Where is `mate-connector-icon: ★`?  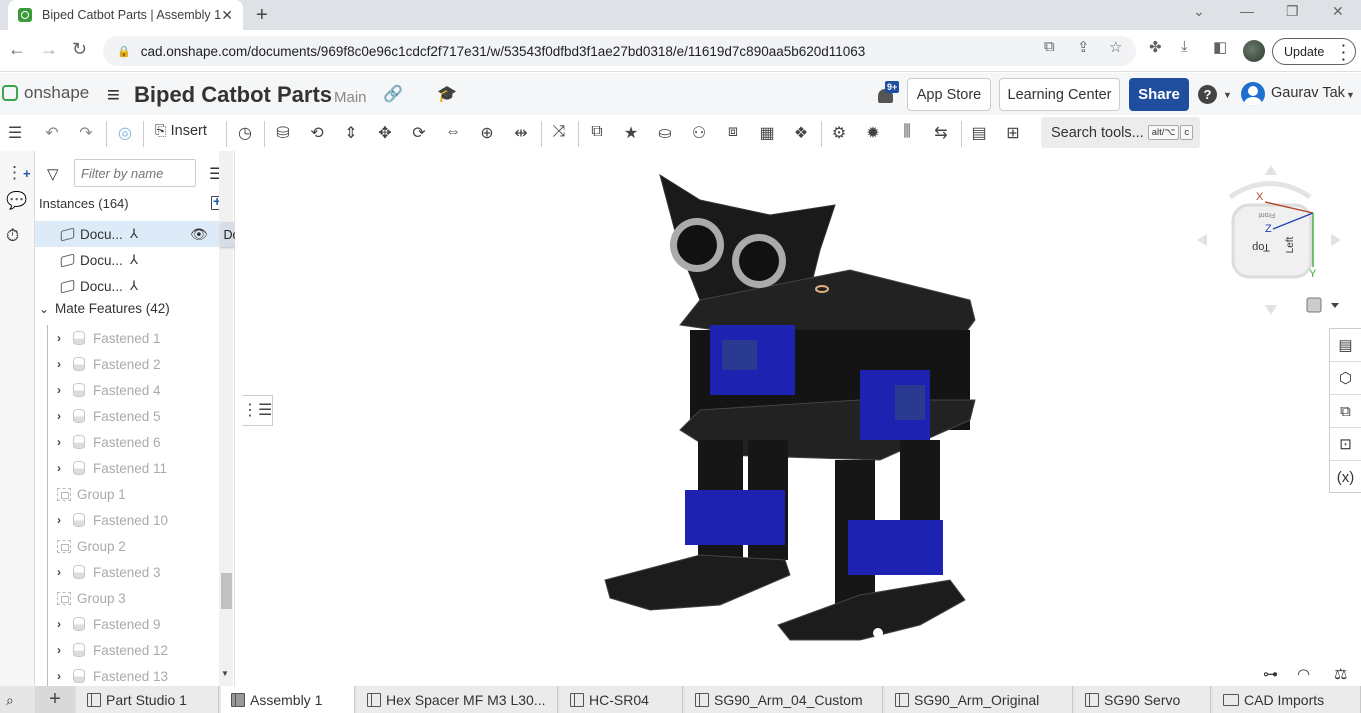
mate-connector-icon: ★ is located at coordinates (631, 133).